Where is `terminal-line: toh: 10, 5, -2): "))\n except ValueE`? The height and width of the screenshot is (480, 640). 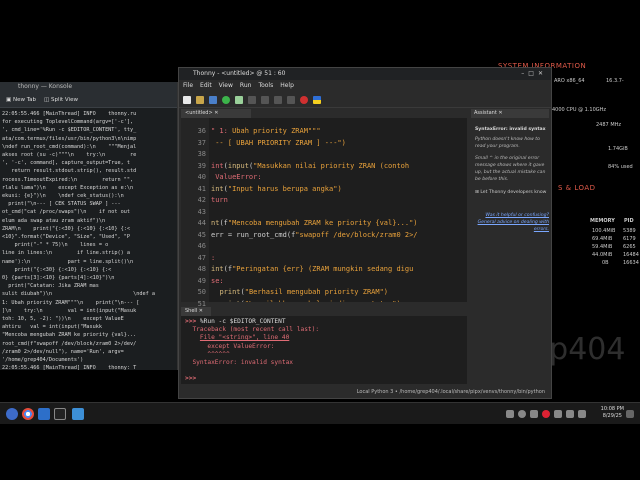 terminal-line: toh: 10, 5, -2): "))\n except ValueE is located at coordinates (63, 319).